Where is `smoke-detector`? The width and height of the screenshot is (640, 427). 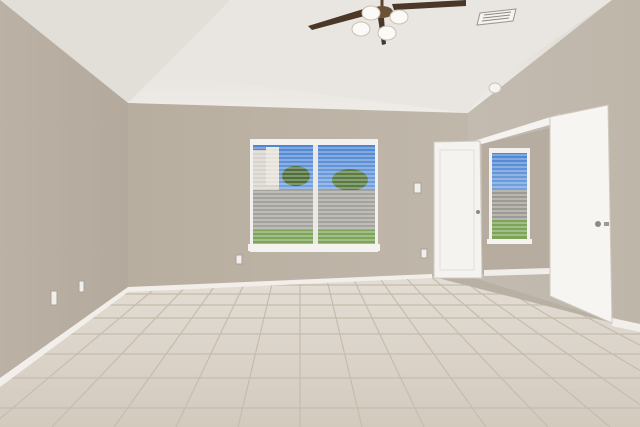 smoke-detector is located at coordinates (495, 88).